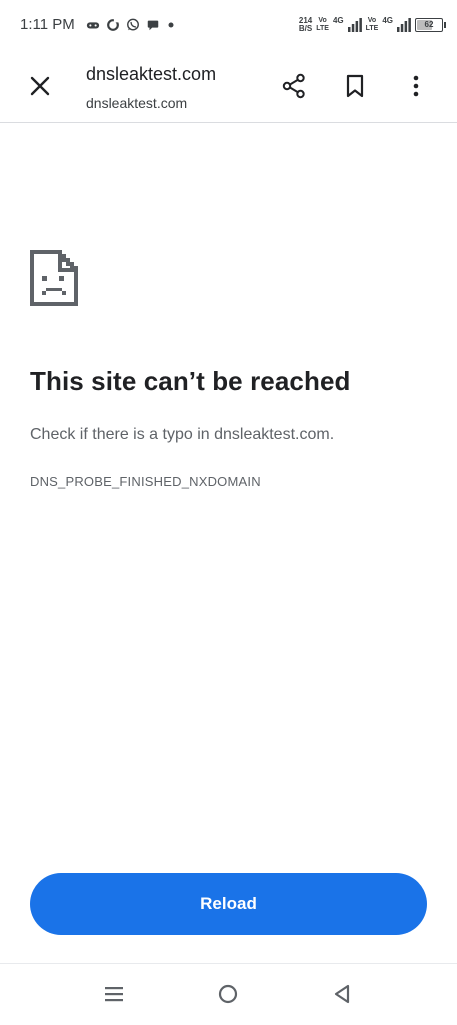 The width and height of the screenshot is (457, 1025). I want to click on home-circle-icon, so click(228, 994).